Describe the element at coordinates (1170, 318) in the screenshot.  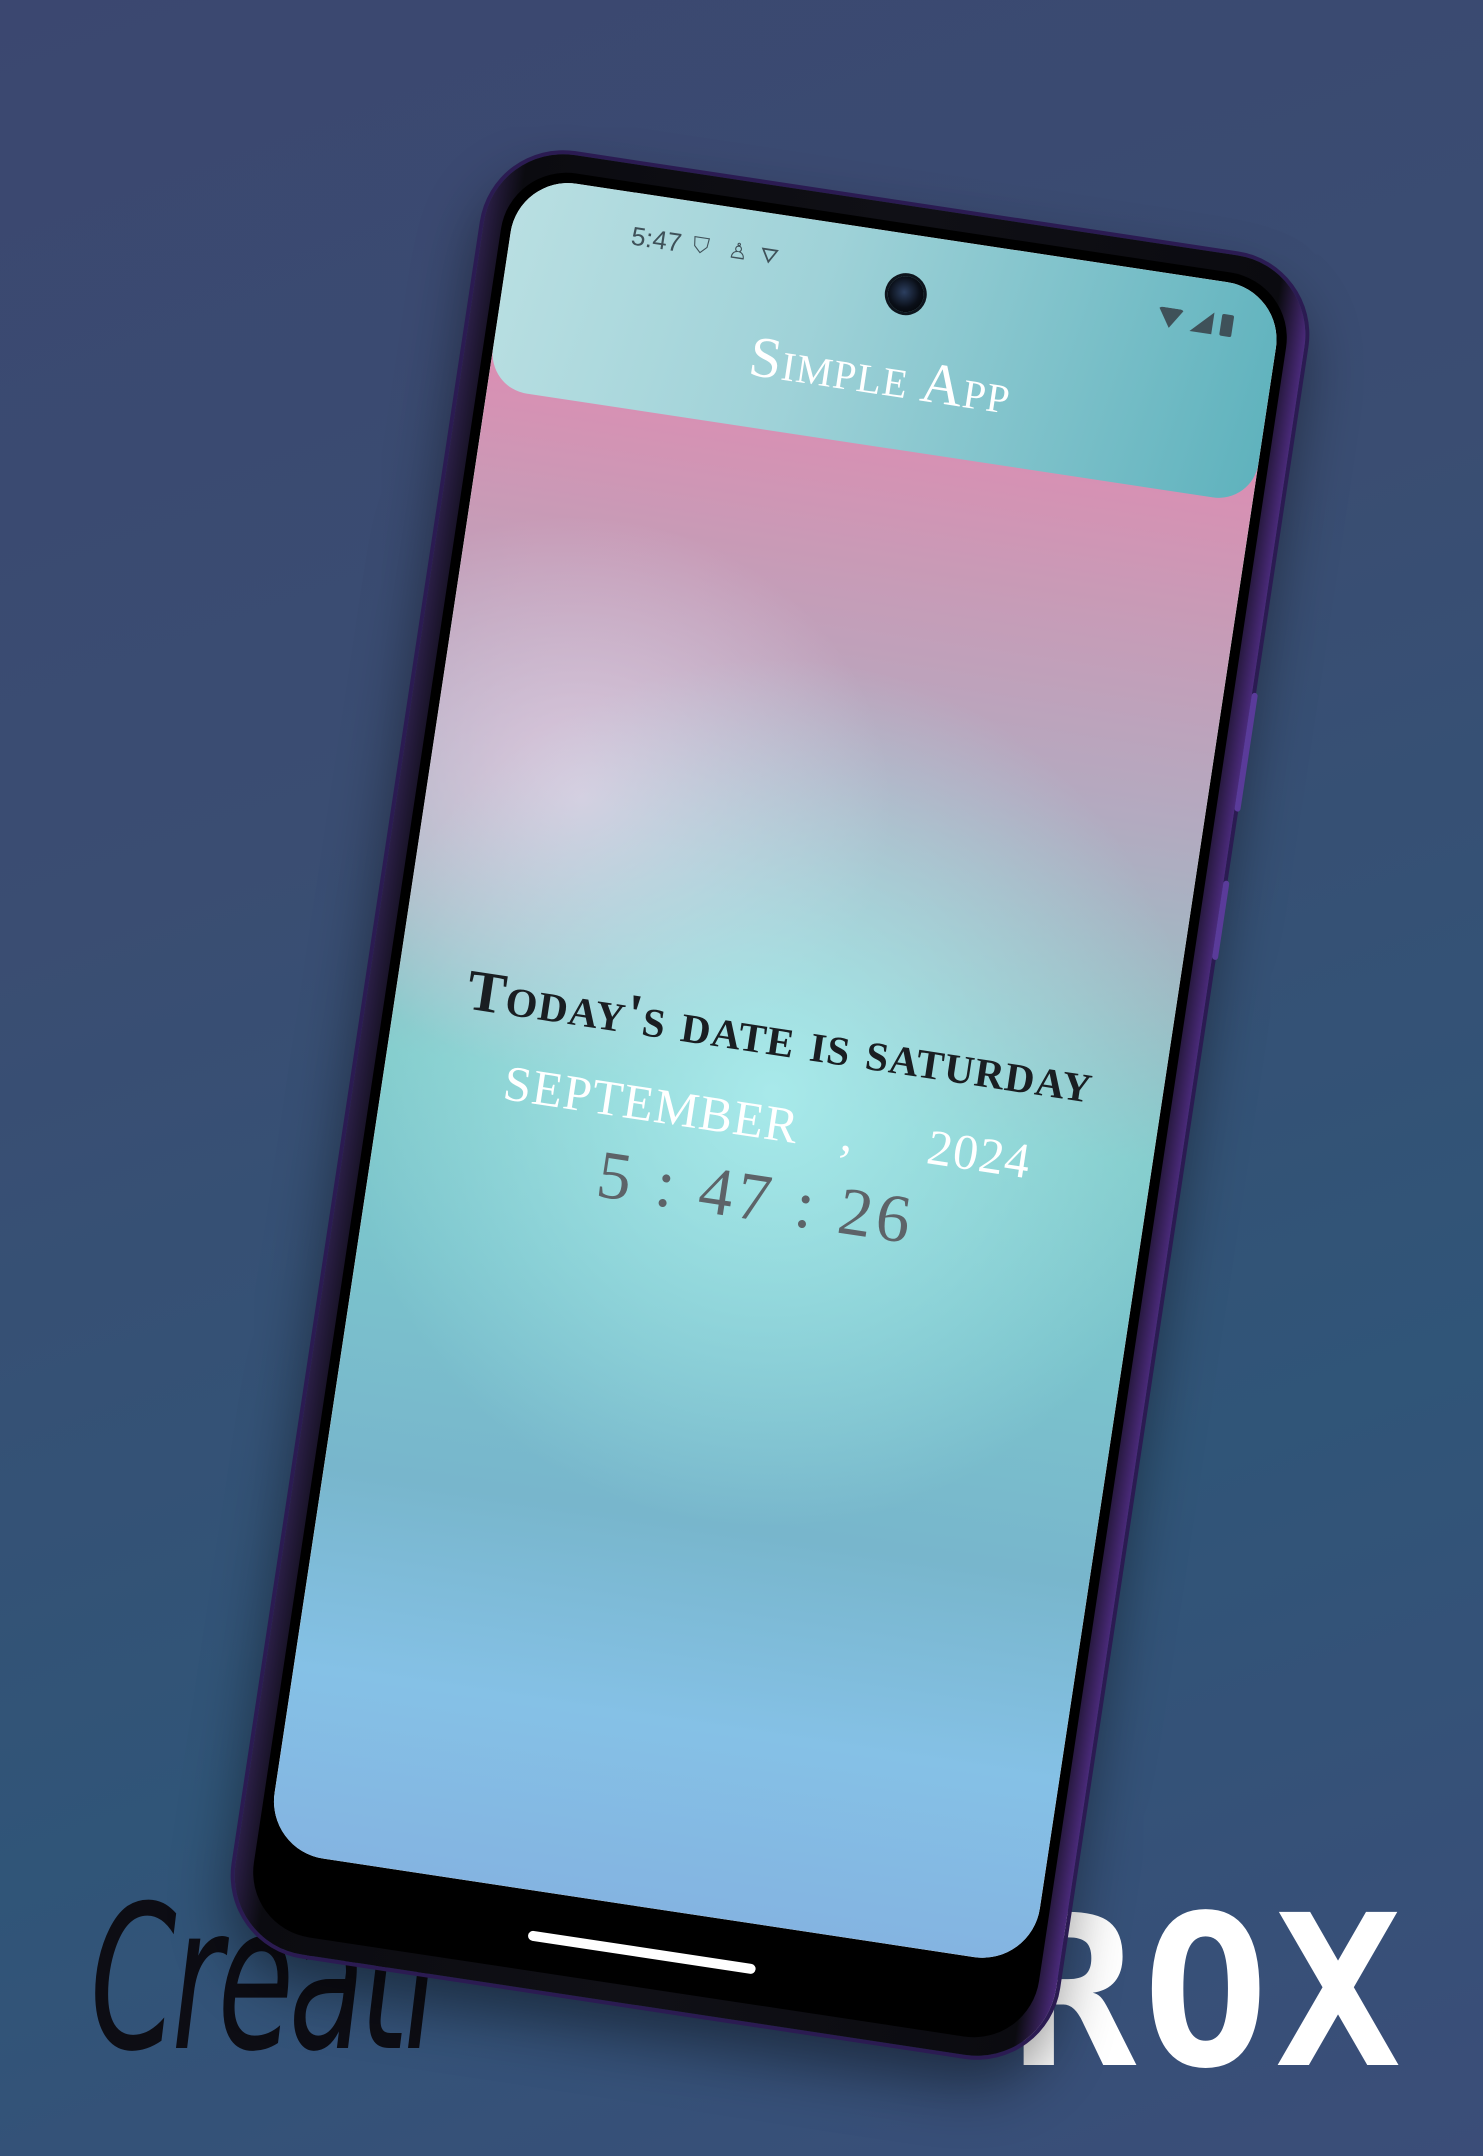
I see `wifi-icon` at that location.